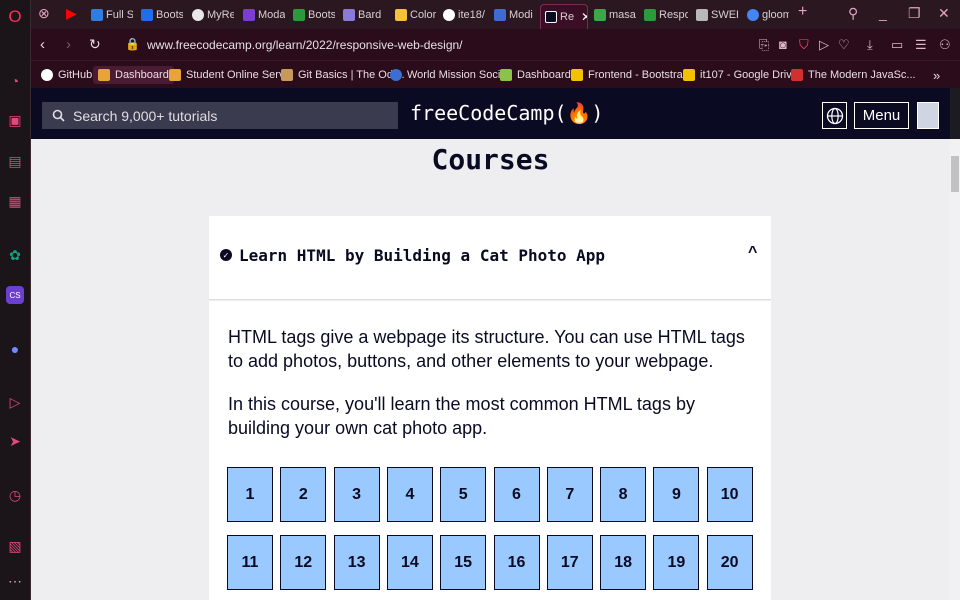 This screenshot has height=600, width=960. I want to click on cs-icon: CS, so click(15, 295).